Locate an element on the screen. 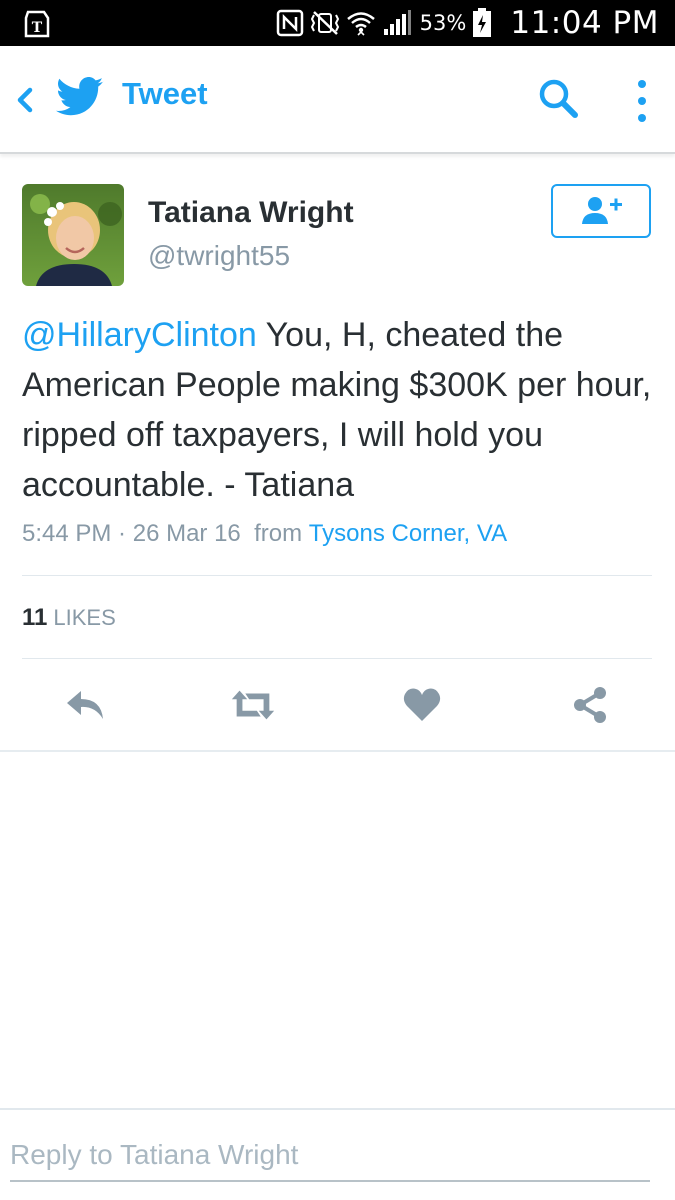 This screenshot has width=675, height=1200. heart-icon is located at coordinates (422, 704).